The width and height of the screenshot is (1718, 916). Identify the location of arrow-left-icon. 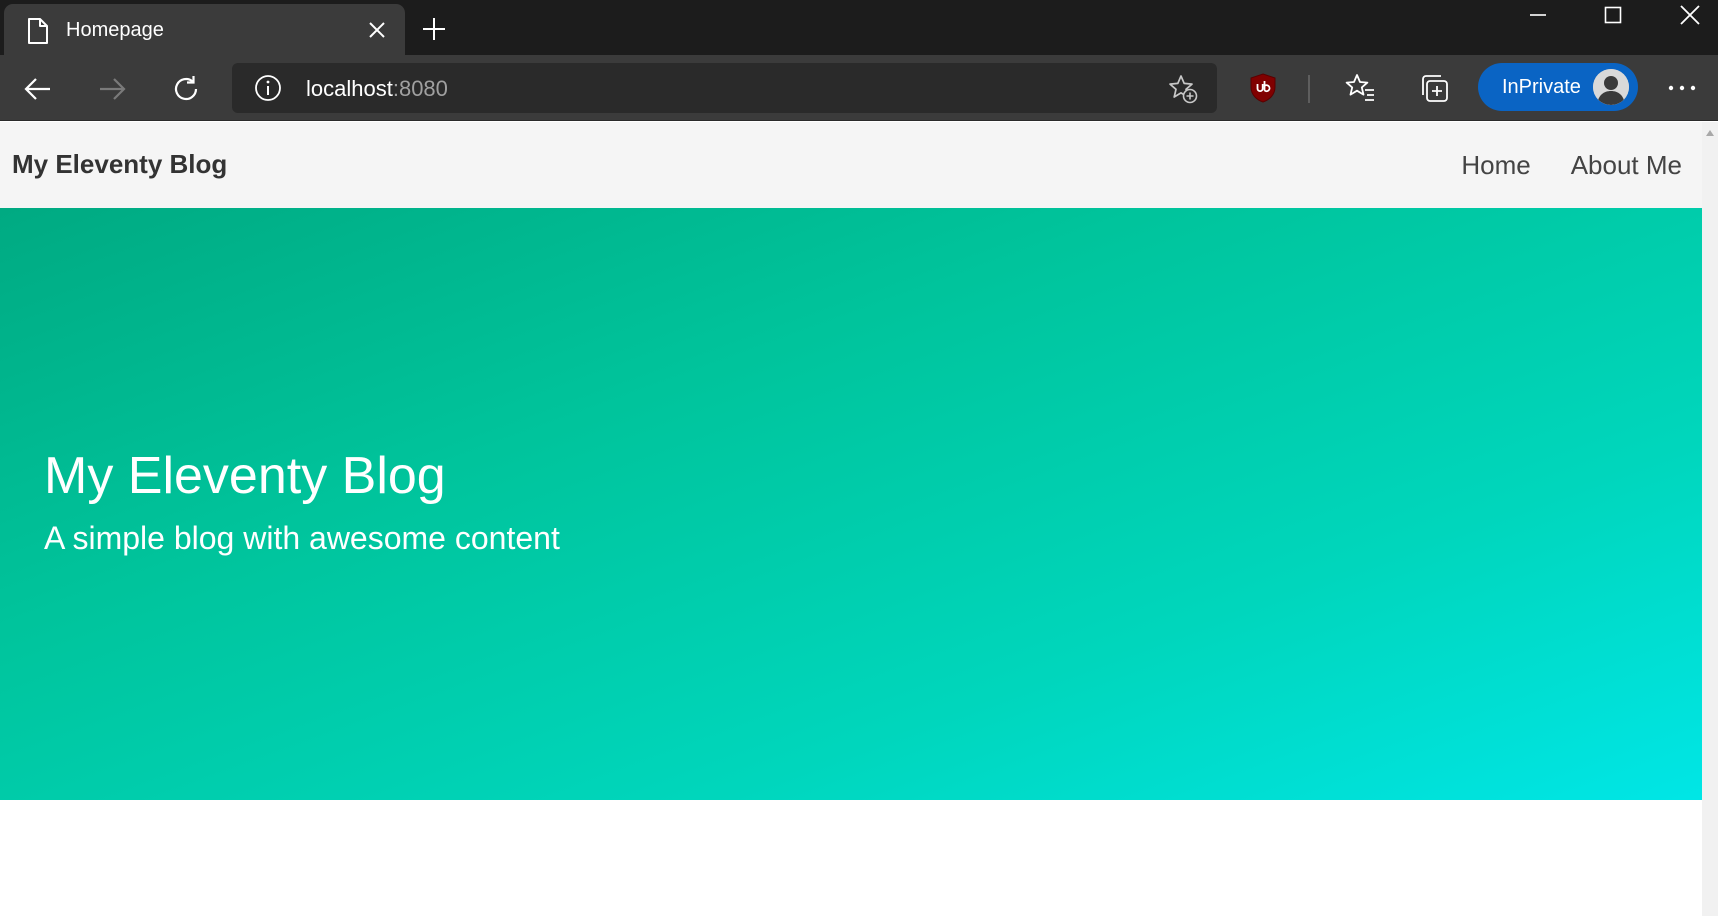
(37, 89).